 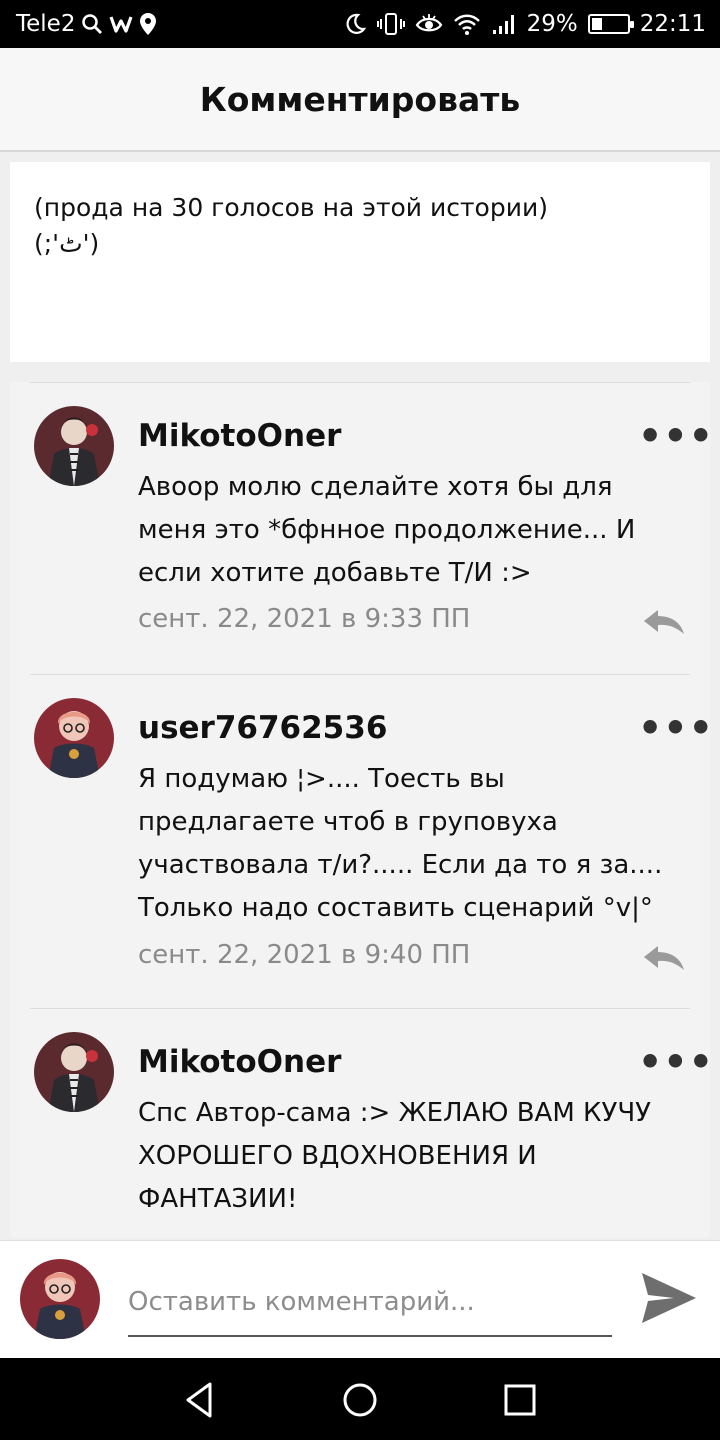 I want to click on w-app-icon, so click(x=121, y=24).